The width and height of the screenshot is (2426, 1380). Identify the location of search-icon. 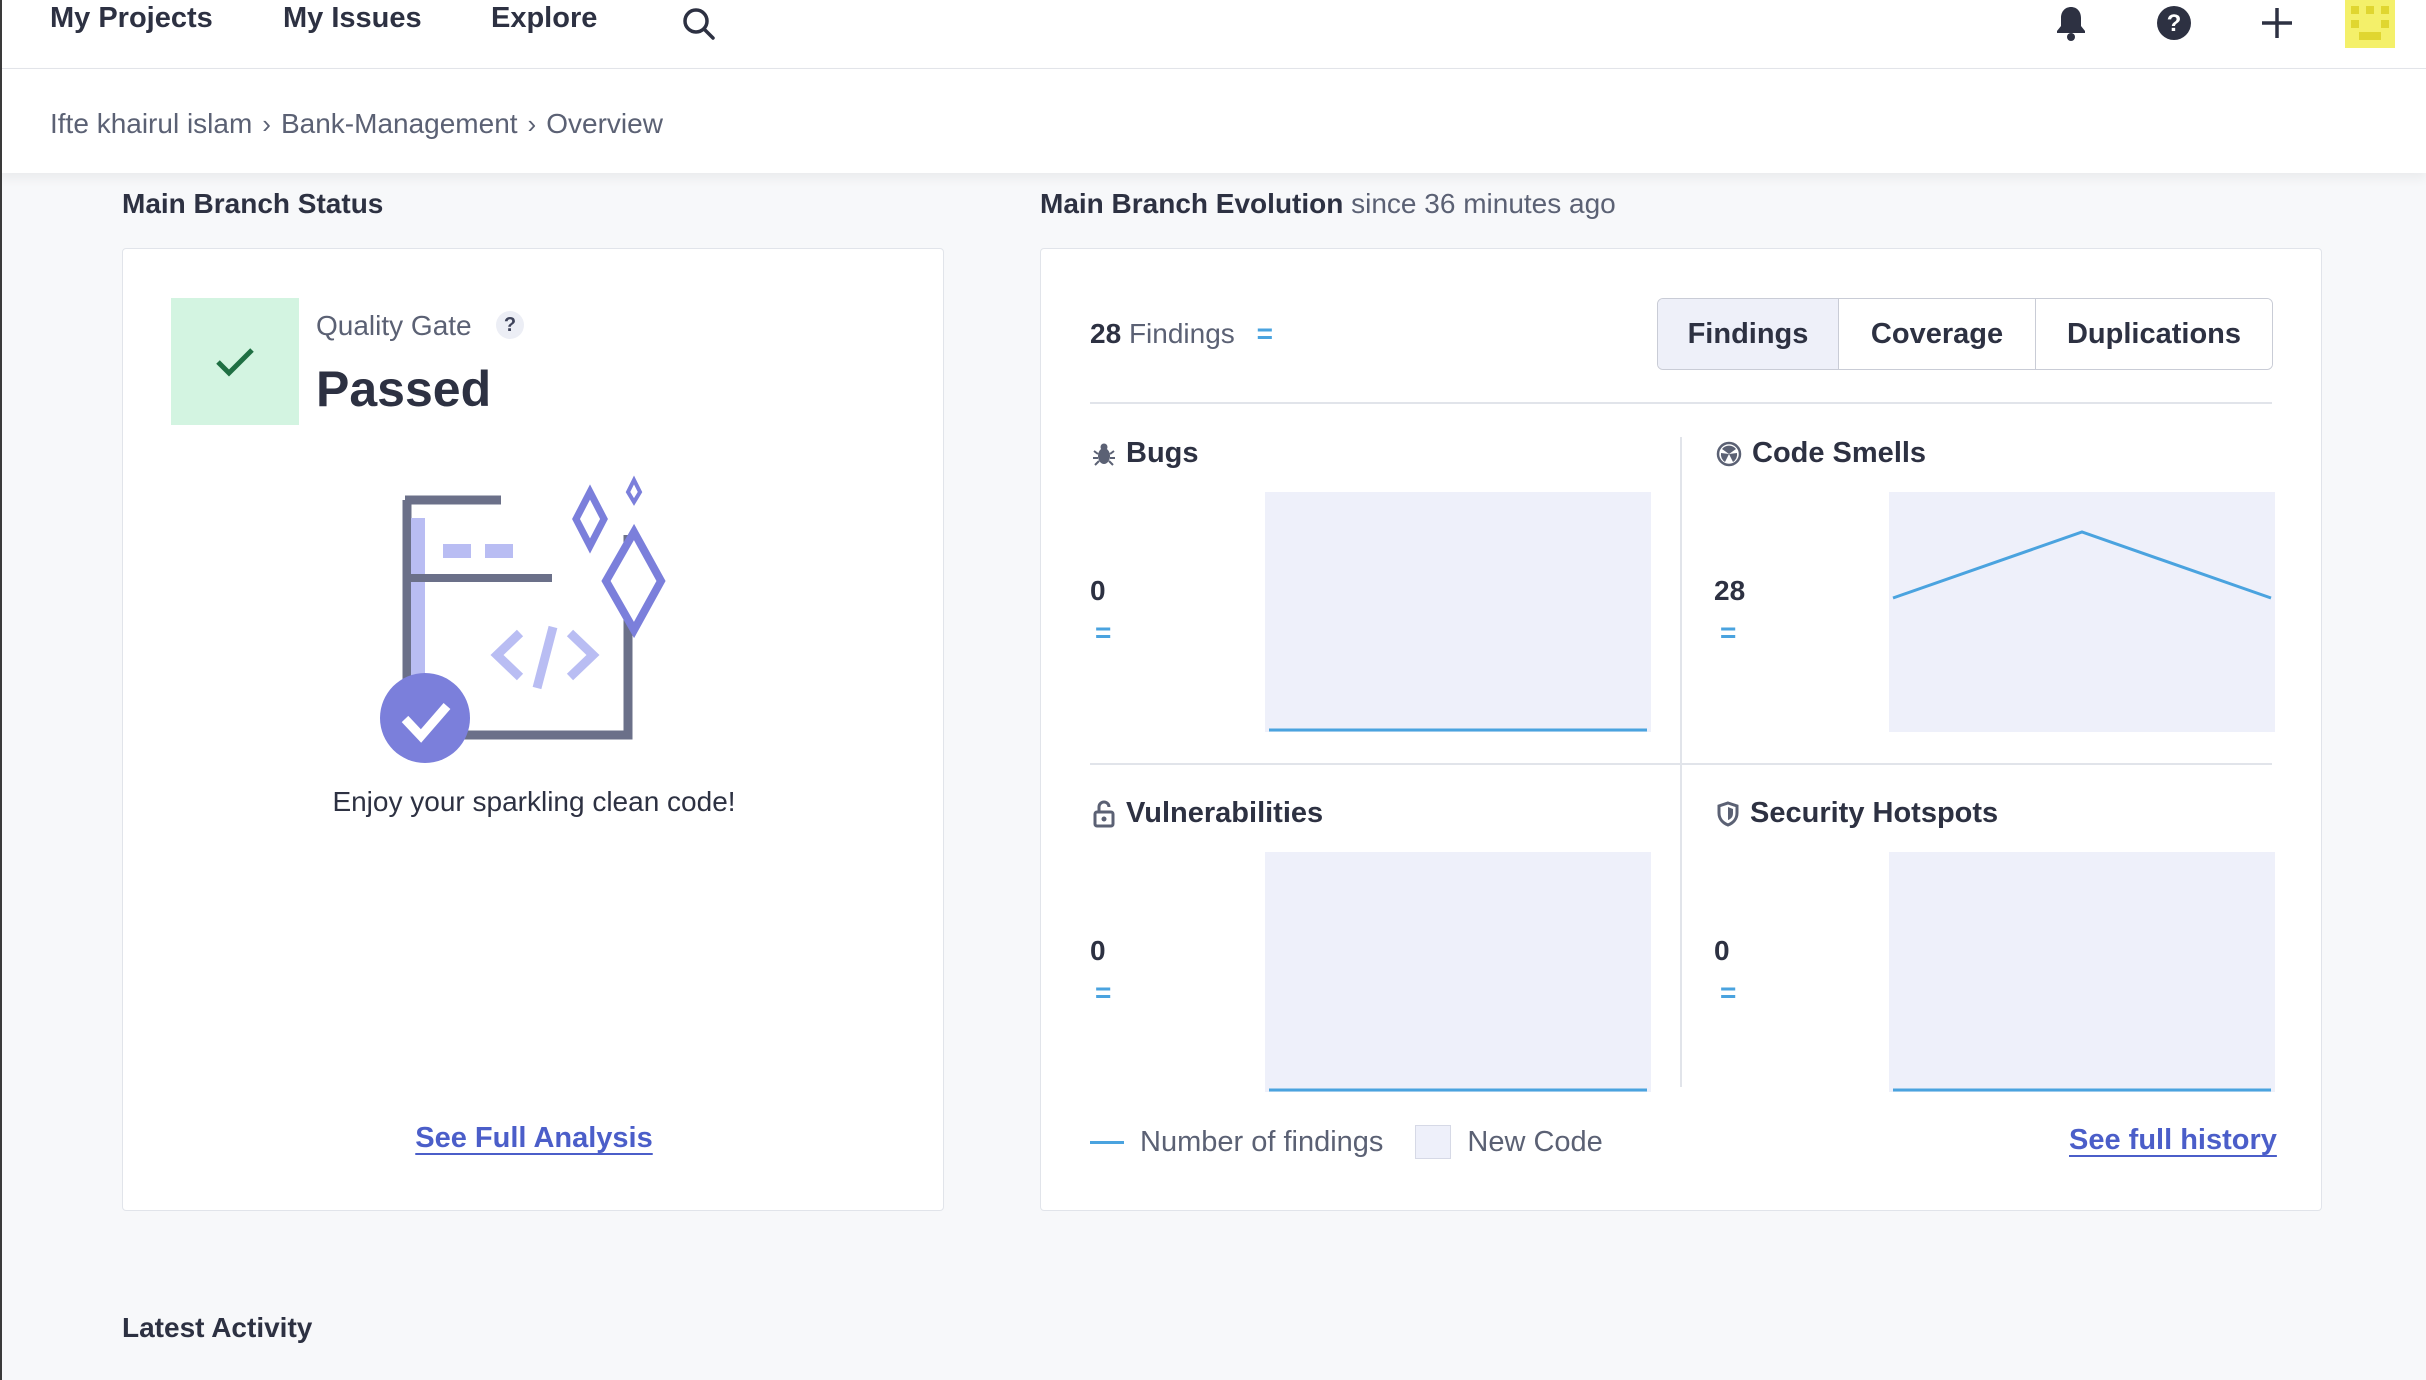
(699, 26).